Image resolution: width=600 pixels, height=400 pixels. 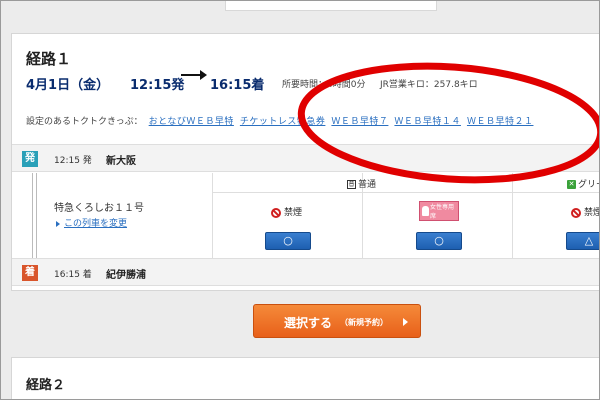 What do you see at coordinates (96, 224) in the screenshot?
I see `change-train-label: この列車を変更` at bounding box center [96, 224].